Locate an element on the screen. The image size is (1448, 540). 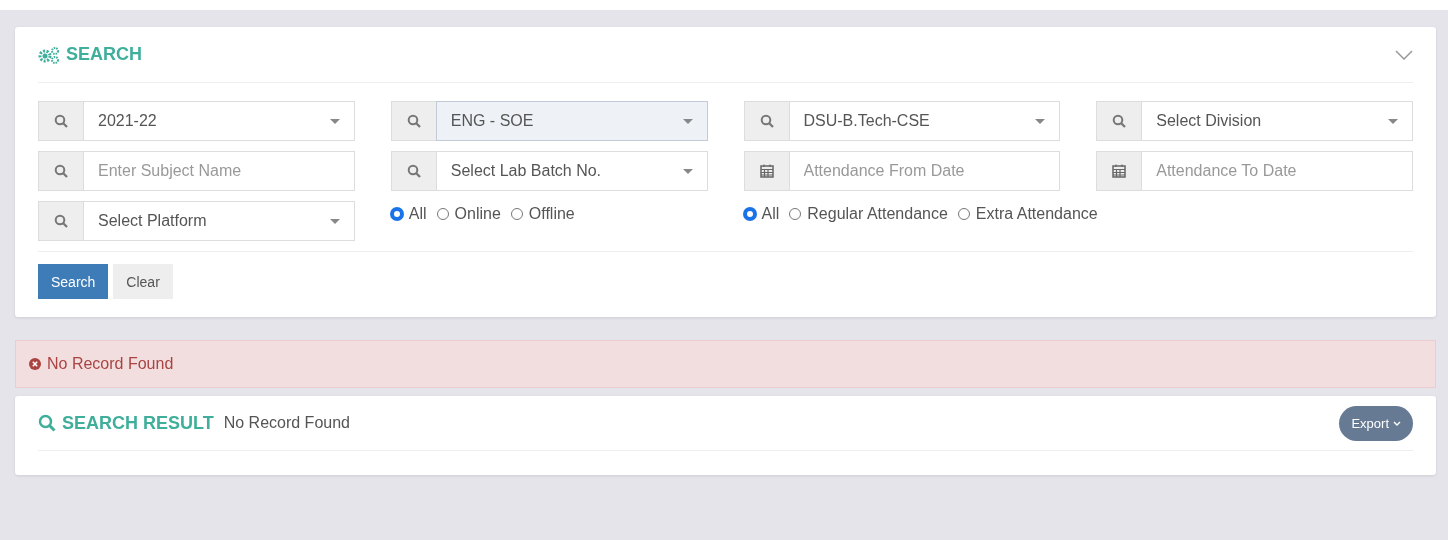
gears-icon is located at coordinates (49, 54).